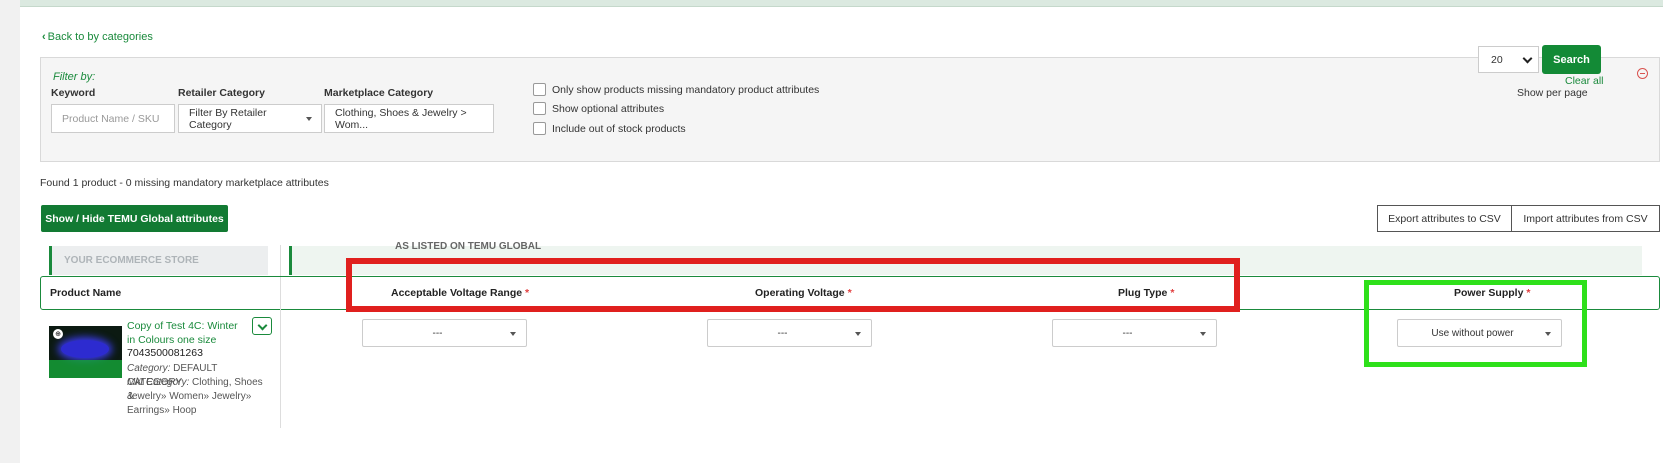 The image size is (1663, 463). What do you see at coordinates (1134, 333) in the screenshot?
I see `plug-type-select: ---` at bounding box center [1134, 333].